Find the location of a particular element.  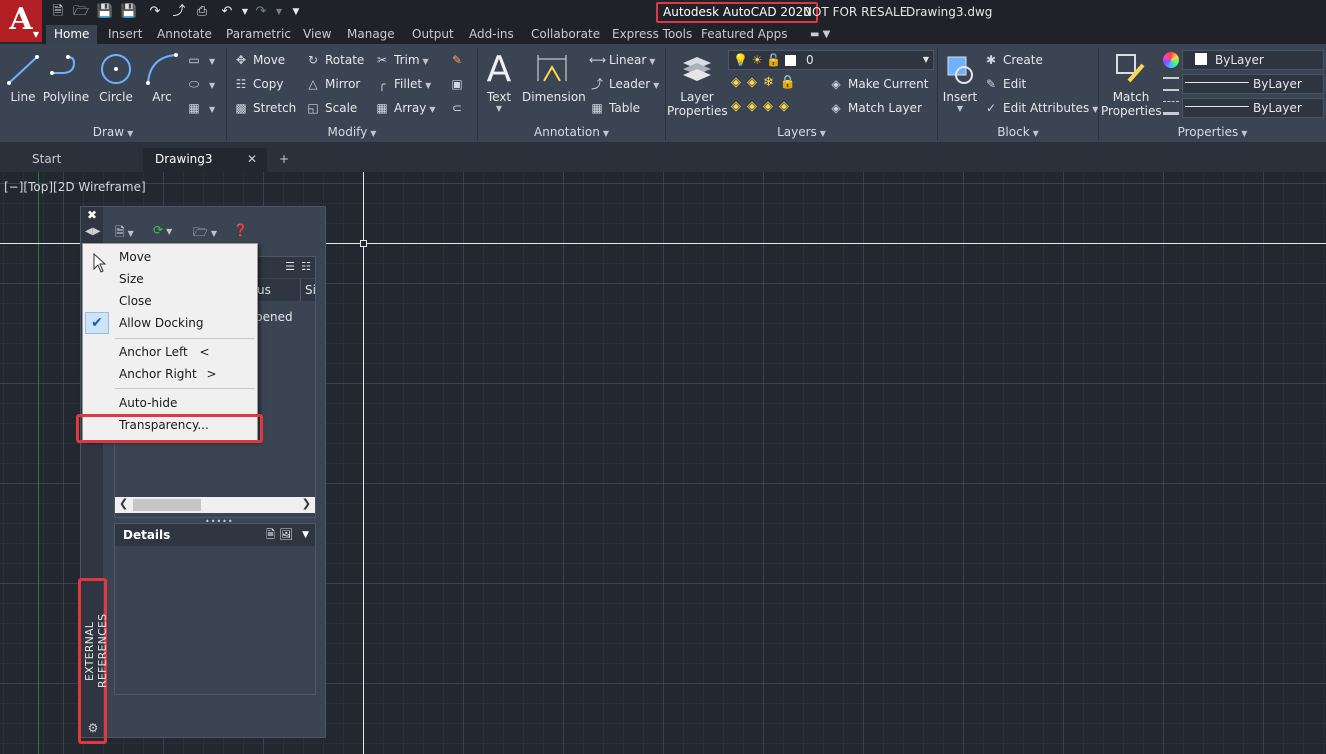

close-icon: ✖ is located at coordinates (92, 215).